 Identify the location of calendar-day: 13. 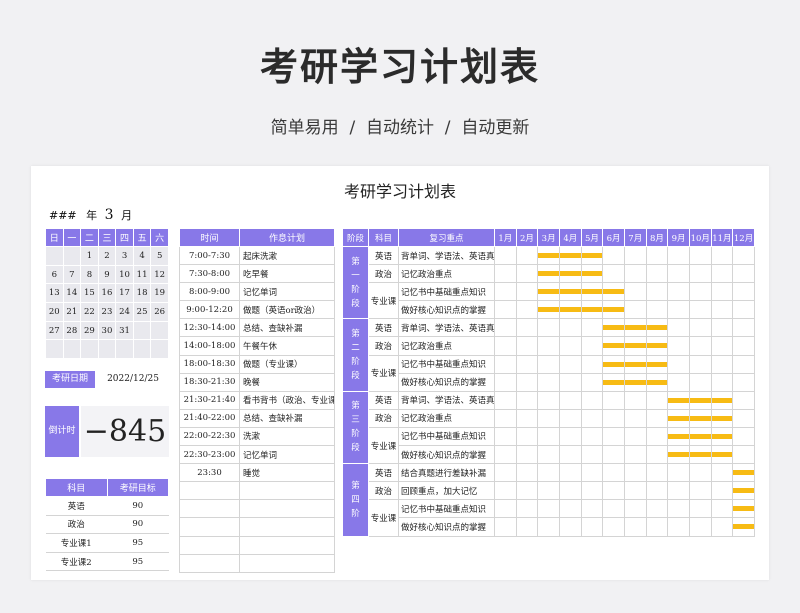
(54, 293).